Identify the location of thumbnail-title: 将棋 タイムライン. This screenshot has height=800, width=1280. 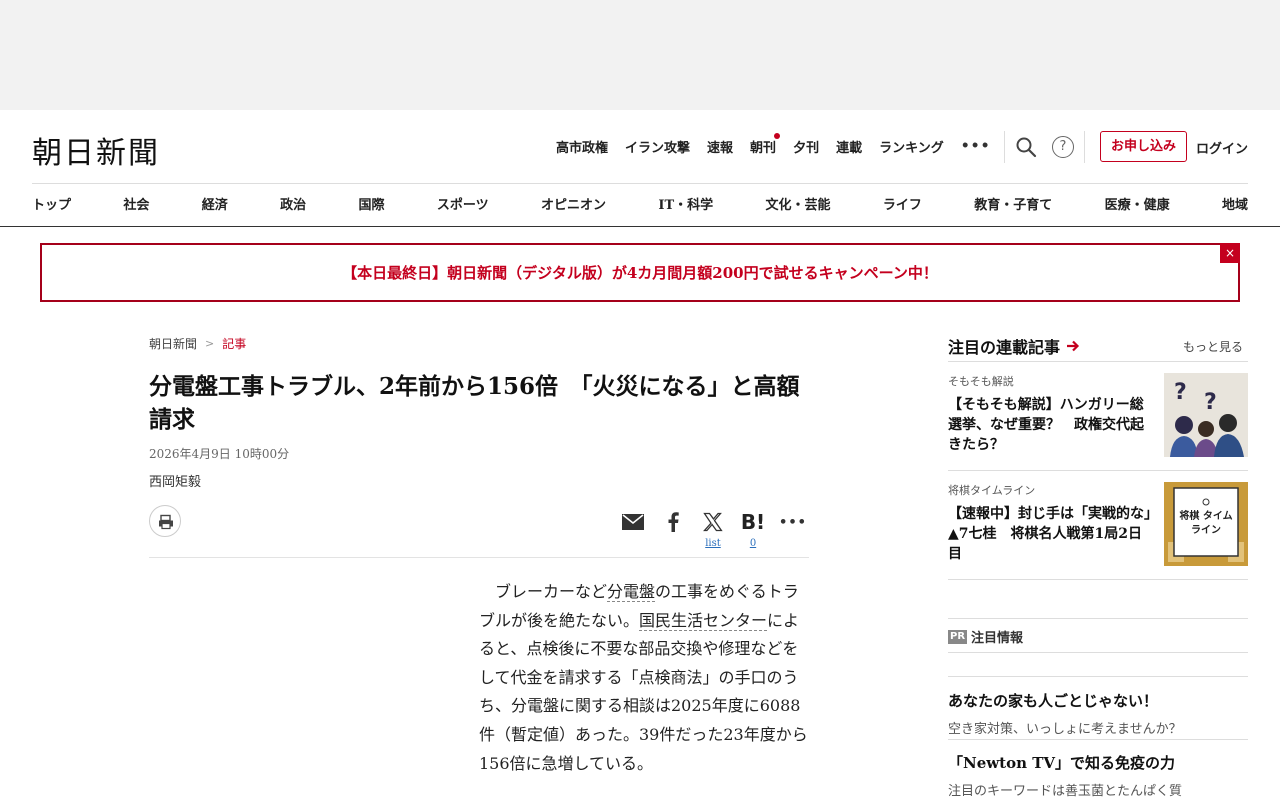
(1206, 523).